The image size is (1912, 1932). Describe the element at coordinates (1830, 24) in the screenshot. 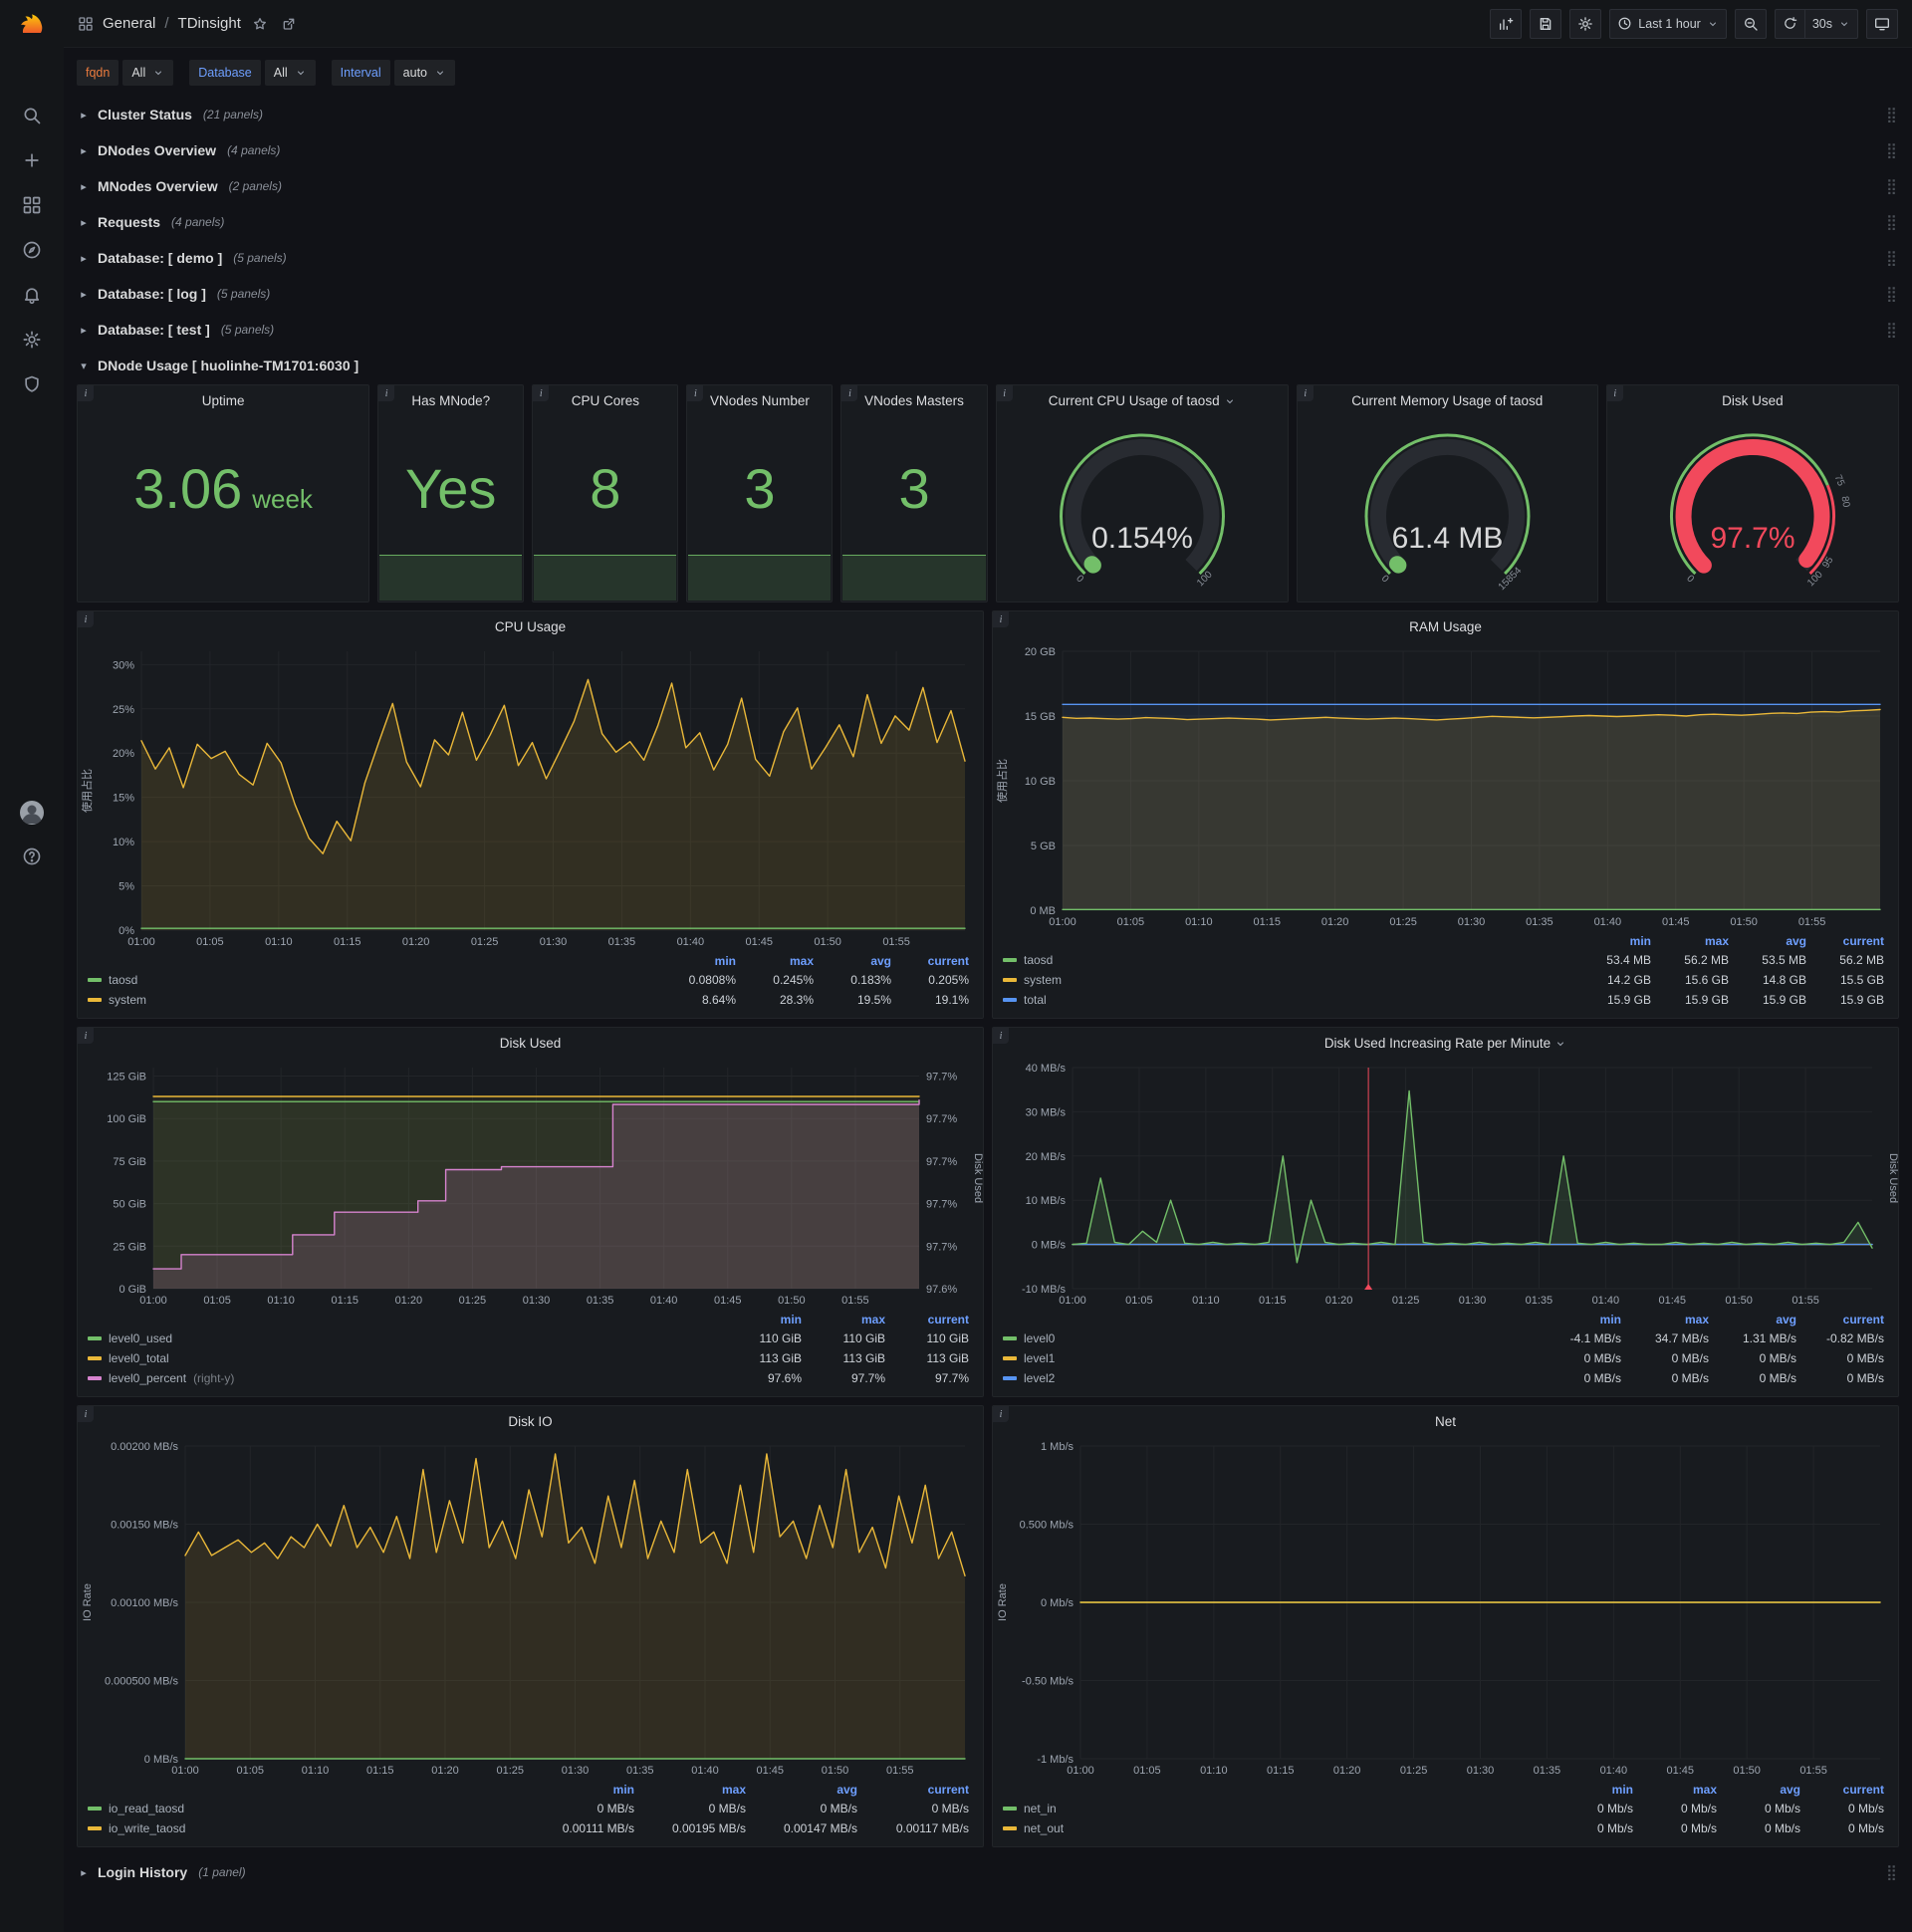

I see `refresh-interval-picker: 30s` at that location.